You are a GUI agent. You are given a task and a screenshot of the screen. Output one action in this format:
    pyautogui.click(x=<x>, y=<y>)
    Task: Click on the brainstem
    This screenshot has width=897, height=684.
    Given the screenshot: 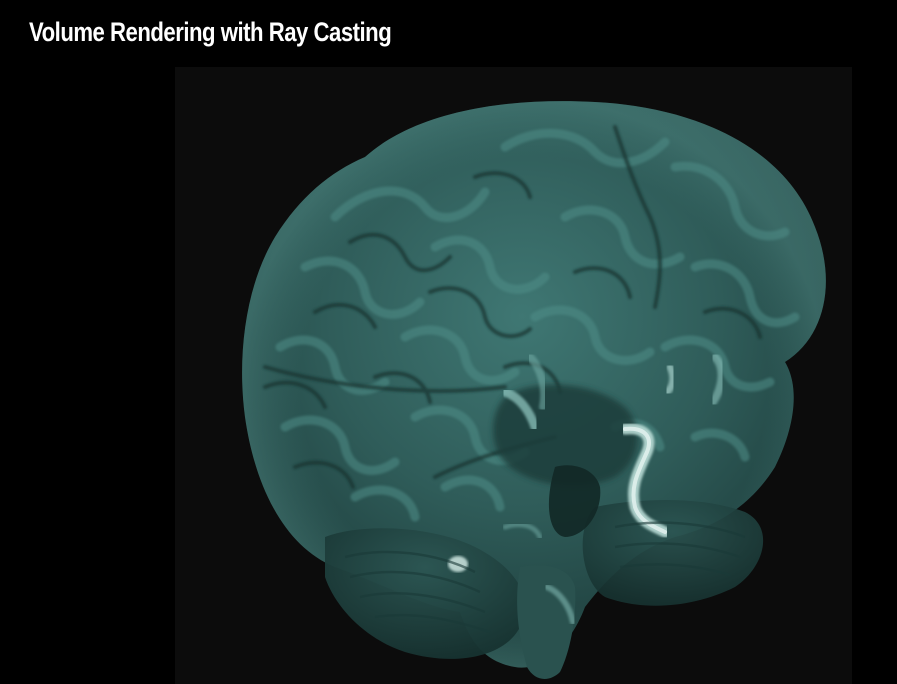 What is the action you would take?
    pyautogui.click(x=546, y=622)
    